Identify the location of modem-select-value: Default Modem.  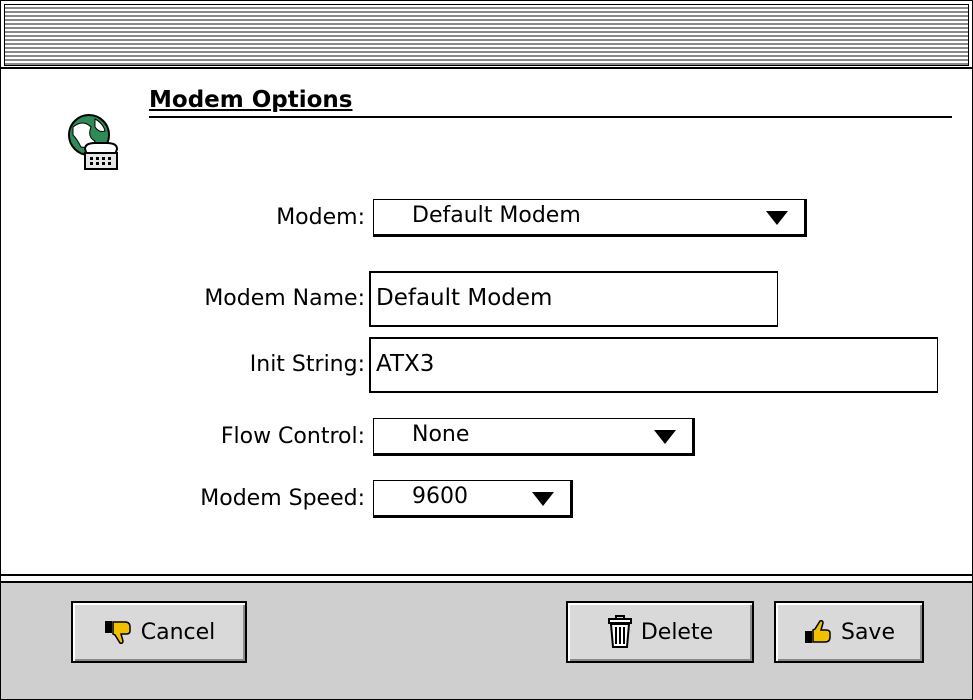
(496, 215).